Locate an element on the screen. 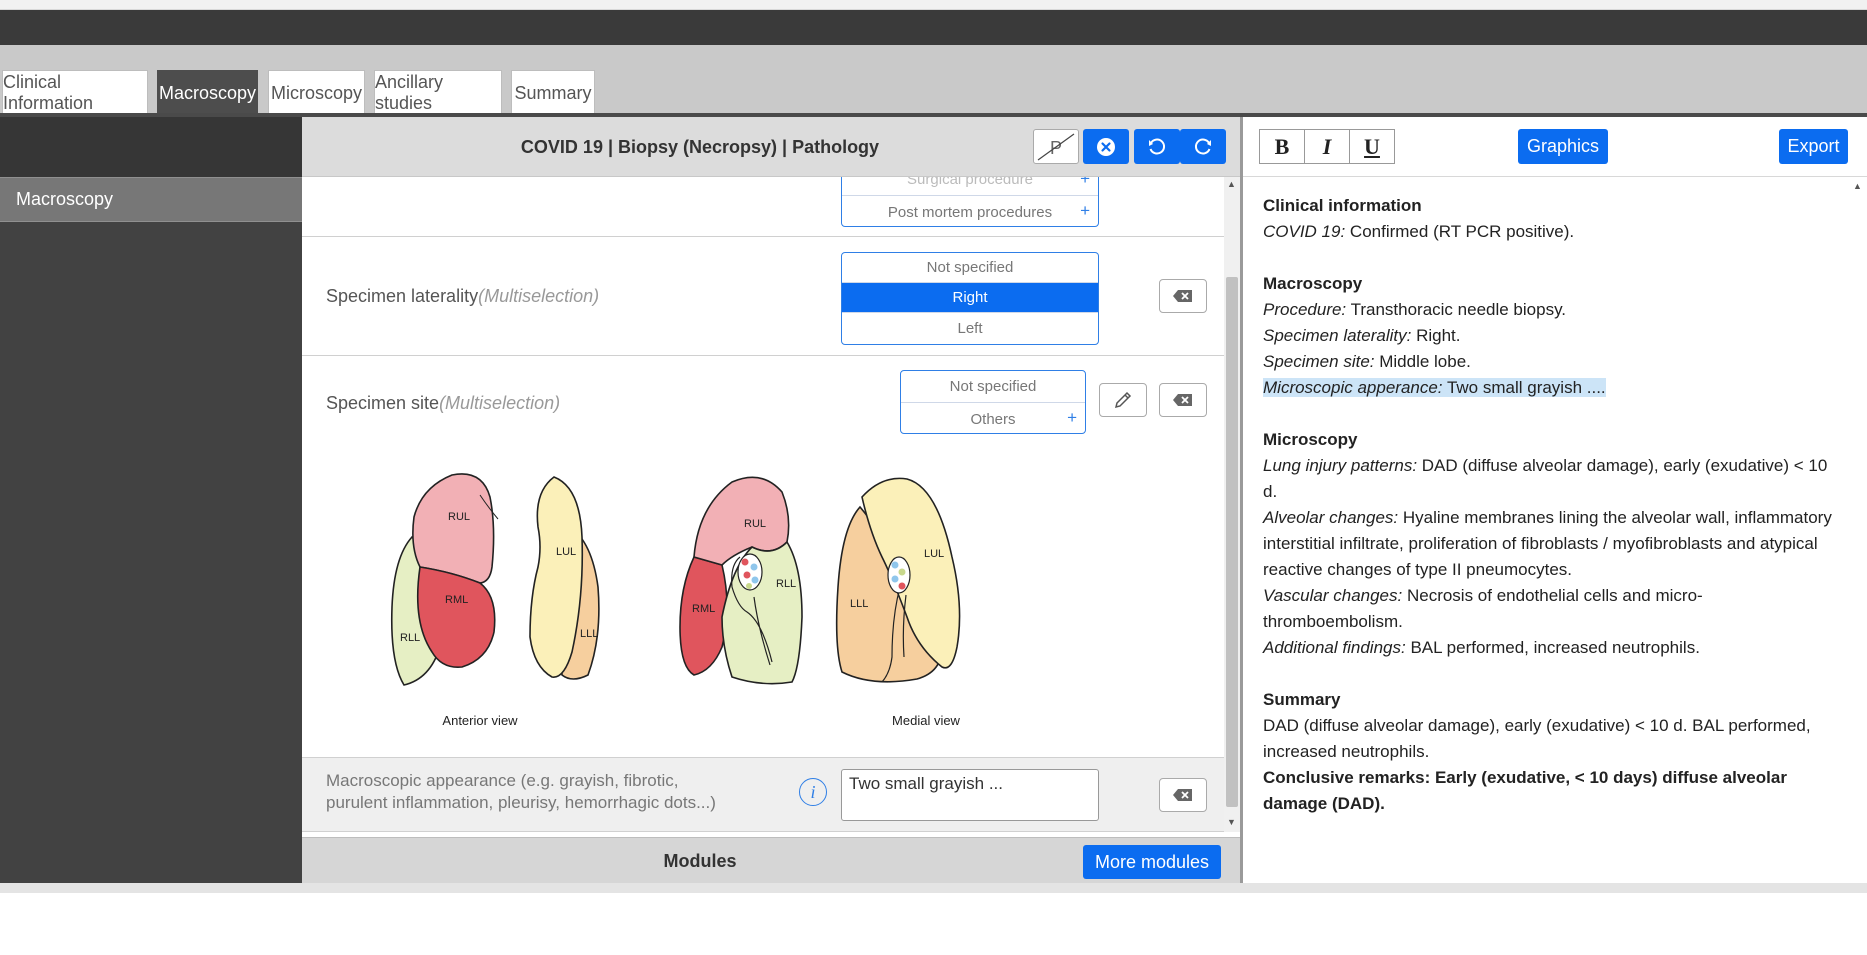 This screenshot has width=1867, height=955. anterior-right-lung: RUL RML RLL is located at coordinates (444, 579).